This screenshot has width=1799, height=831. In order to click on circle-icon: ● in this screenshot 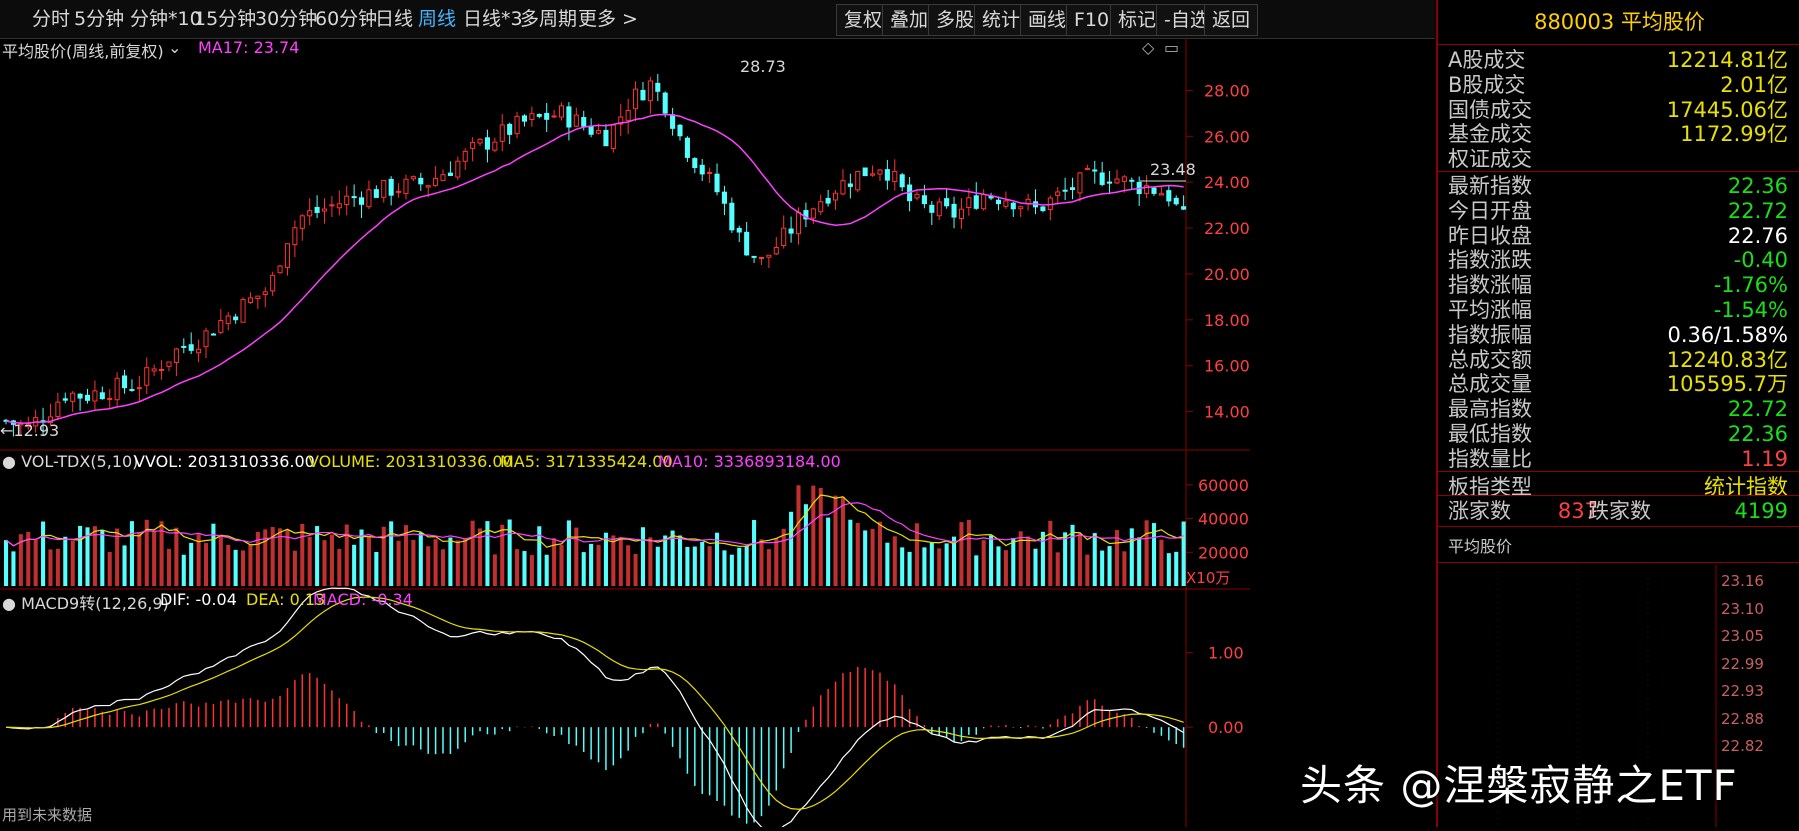, I will do `click(9, 603)`.